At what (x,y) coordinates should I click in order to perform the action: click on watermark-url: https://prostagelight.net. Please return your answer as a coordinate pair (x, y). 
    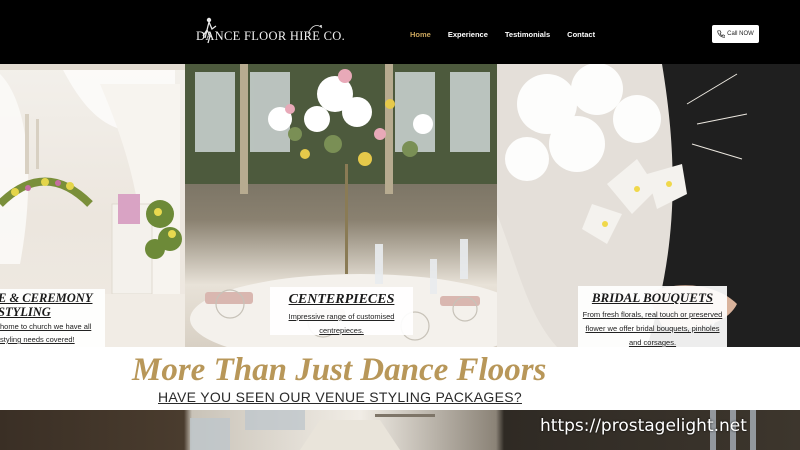
    Looking at the image, I should click on (643, 426).